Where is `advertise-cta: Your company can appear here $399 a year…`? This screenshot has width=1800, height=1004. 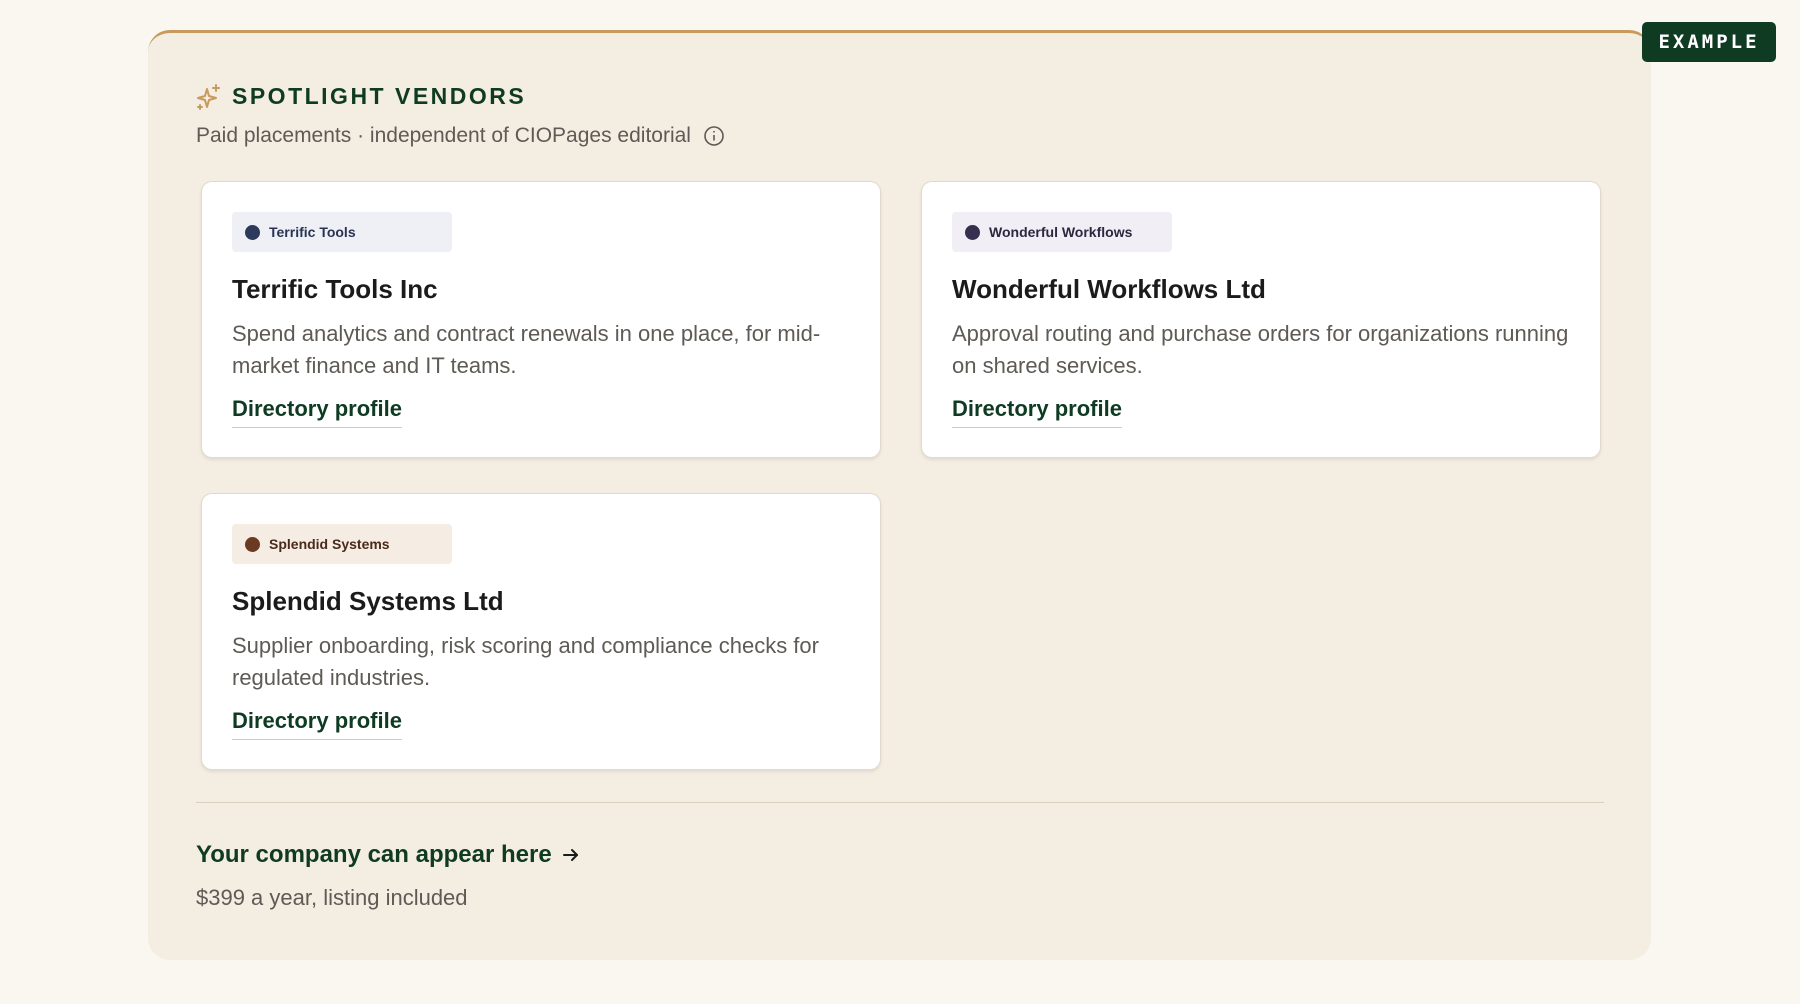 advertise-cta: Your company can appear here $399 a year… is located at coordinates (388, 876).